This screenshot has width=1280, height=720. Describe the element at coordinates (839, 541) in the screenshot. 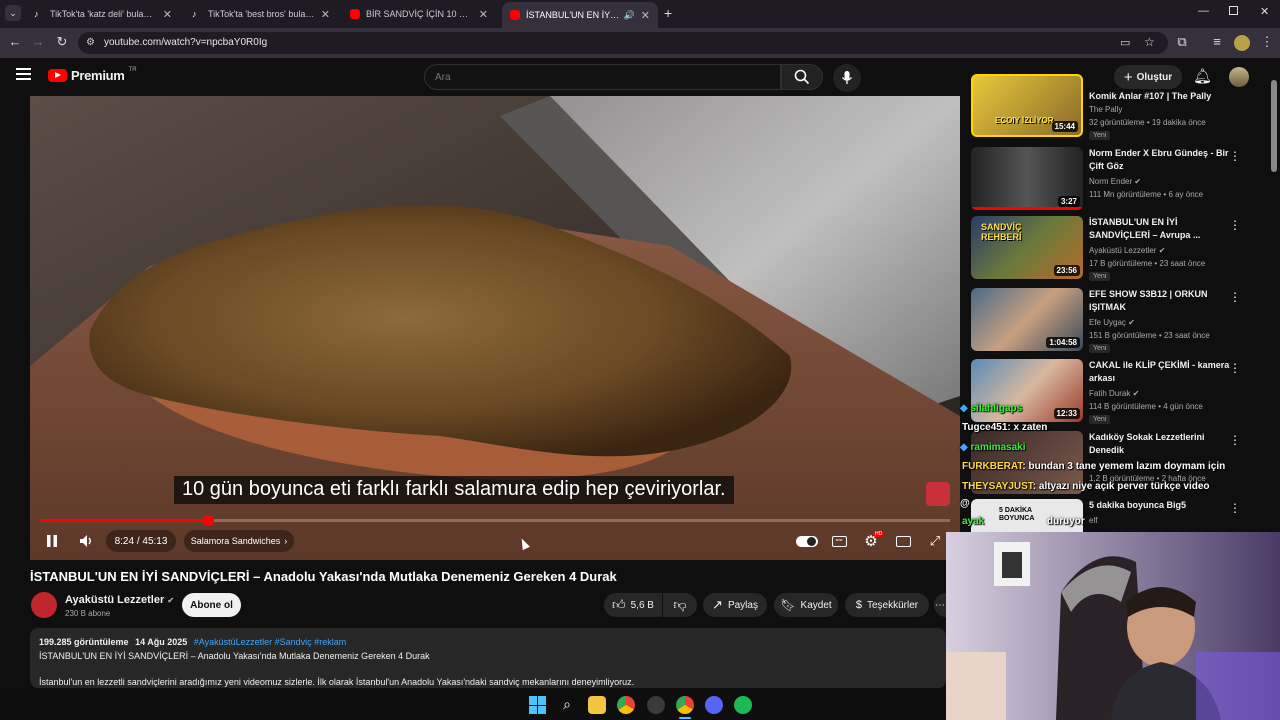

I see `subtitles-button: ==` at that location.